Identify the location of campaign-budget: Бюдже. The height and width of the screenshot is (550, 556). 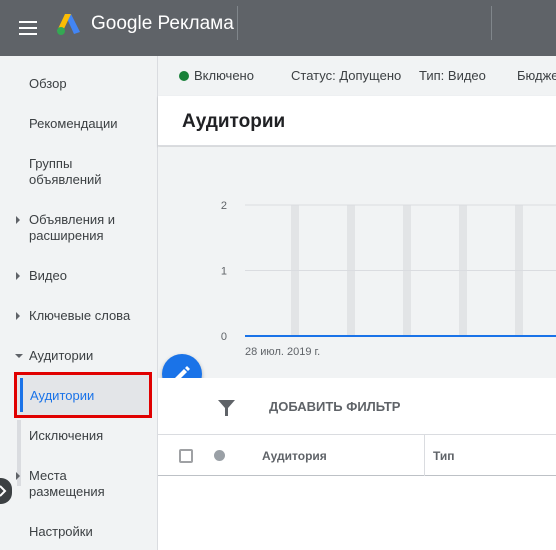
(536, 75).